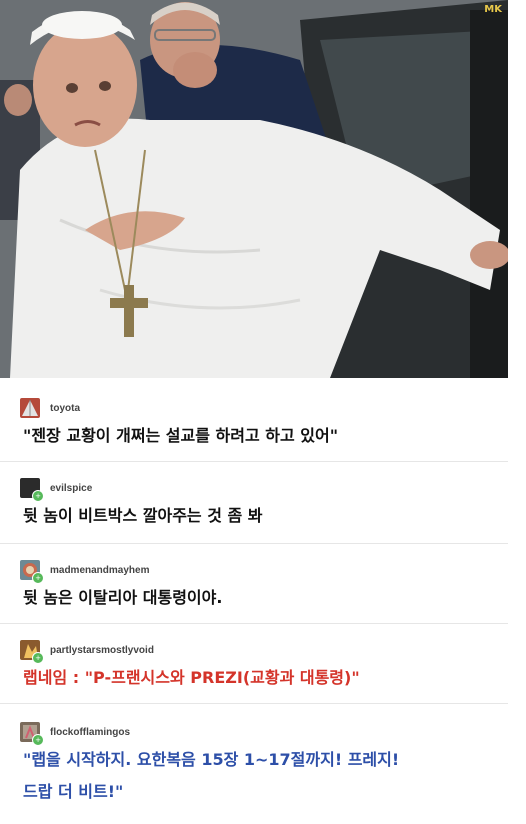 The height and width of the screenshot is (824, 526). I want to click on figure-avatar-icon: +, so click(32, 652).